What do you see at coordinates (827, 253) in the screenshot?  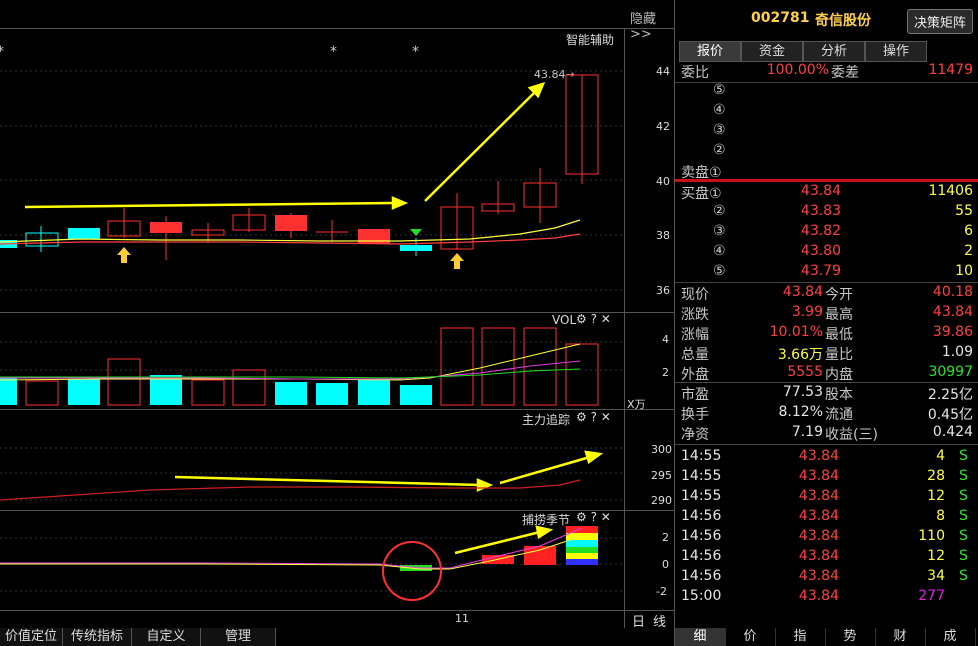 I see `buy-order-row: ④ 43.80 2` at bounding box center [827, 253].